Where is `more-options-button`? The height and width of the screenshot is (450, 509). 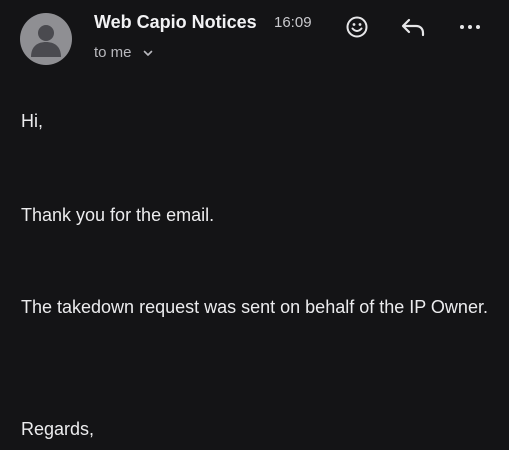 more-options-button is located at coordinates (470, 27).